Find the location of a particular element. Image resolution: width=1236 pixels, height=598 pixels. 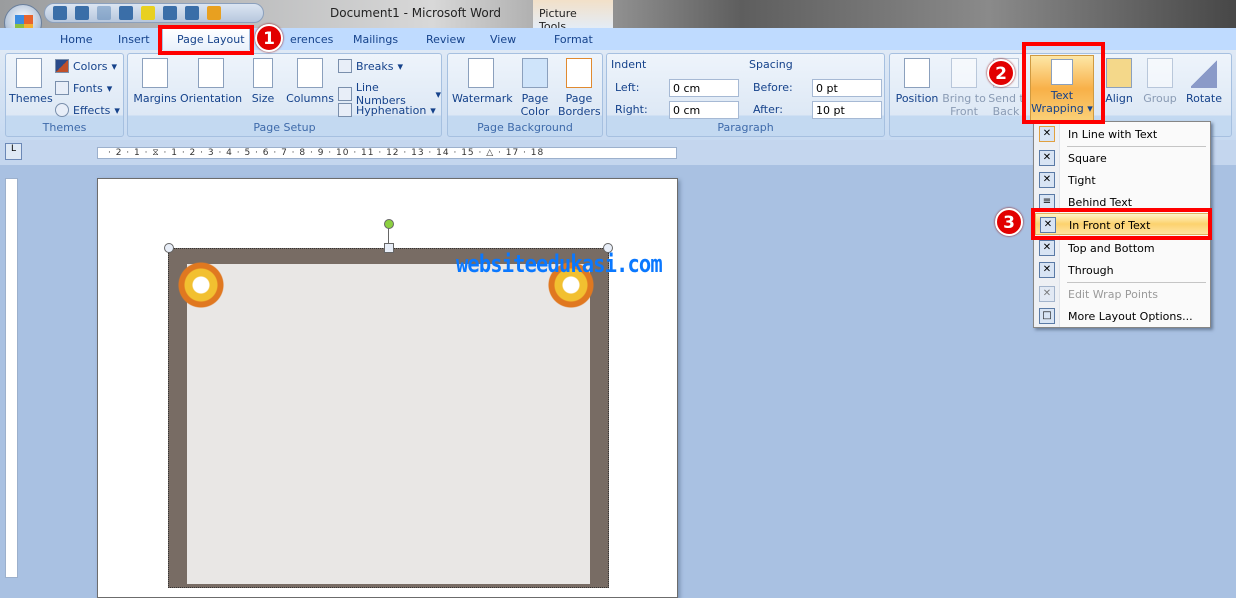

position-label: Position is located at coordinates (917, 98).